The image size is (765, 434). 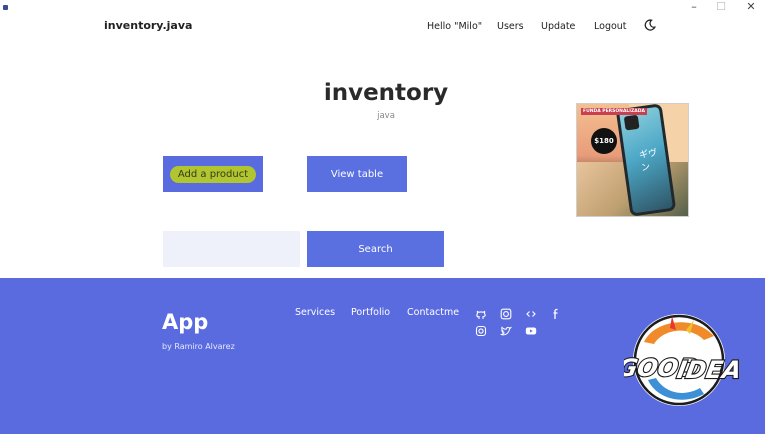 I want to click on search-label: Search, so click(x=375, y=249).